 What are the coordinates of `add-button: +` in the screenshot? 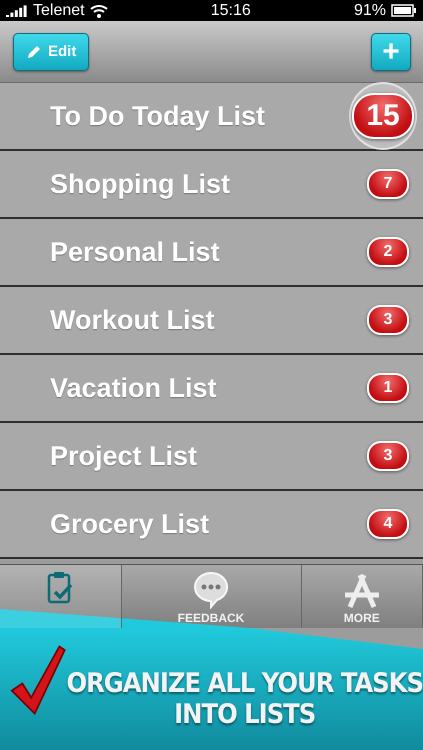 It's located at (391, 51).